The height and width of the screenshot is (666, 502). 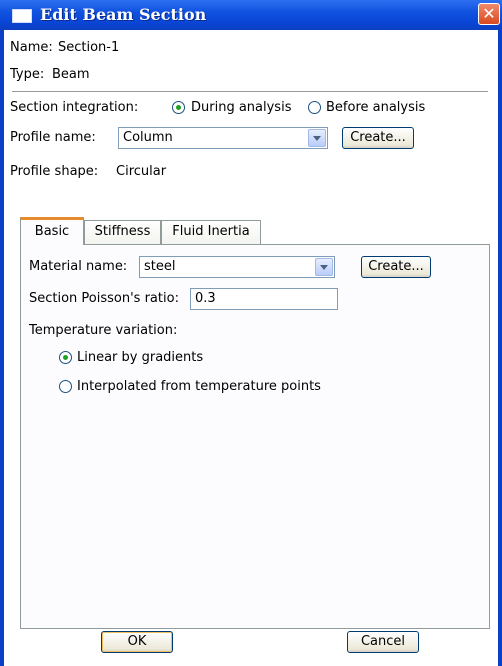 I want to click on tab-fluid-inertia: Fluid Inertia, so click(x=211, y=232).